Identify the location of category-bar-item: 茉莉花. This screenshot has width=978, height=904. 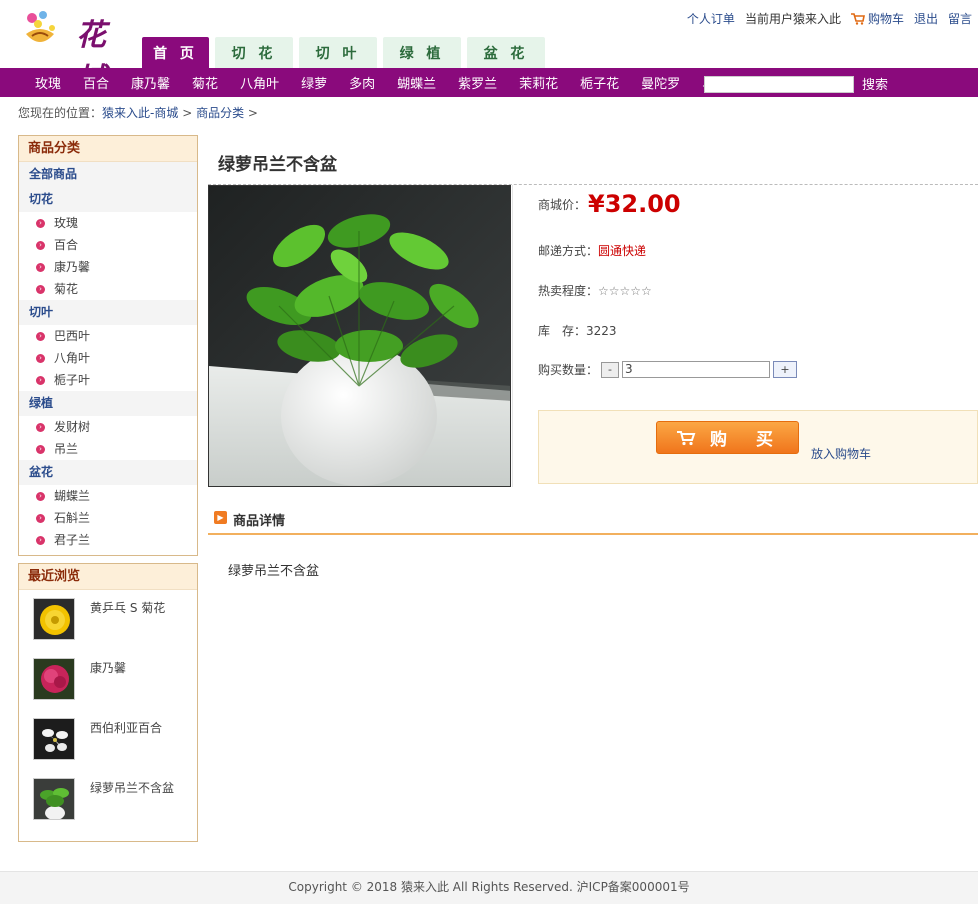
(538, 82).